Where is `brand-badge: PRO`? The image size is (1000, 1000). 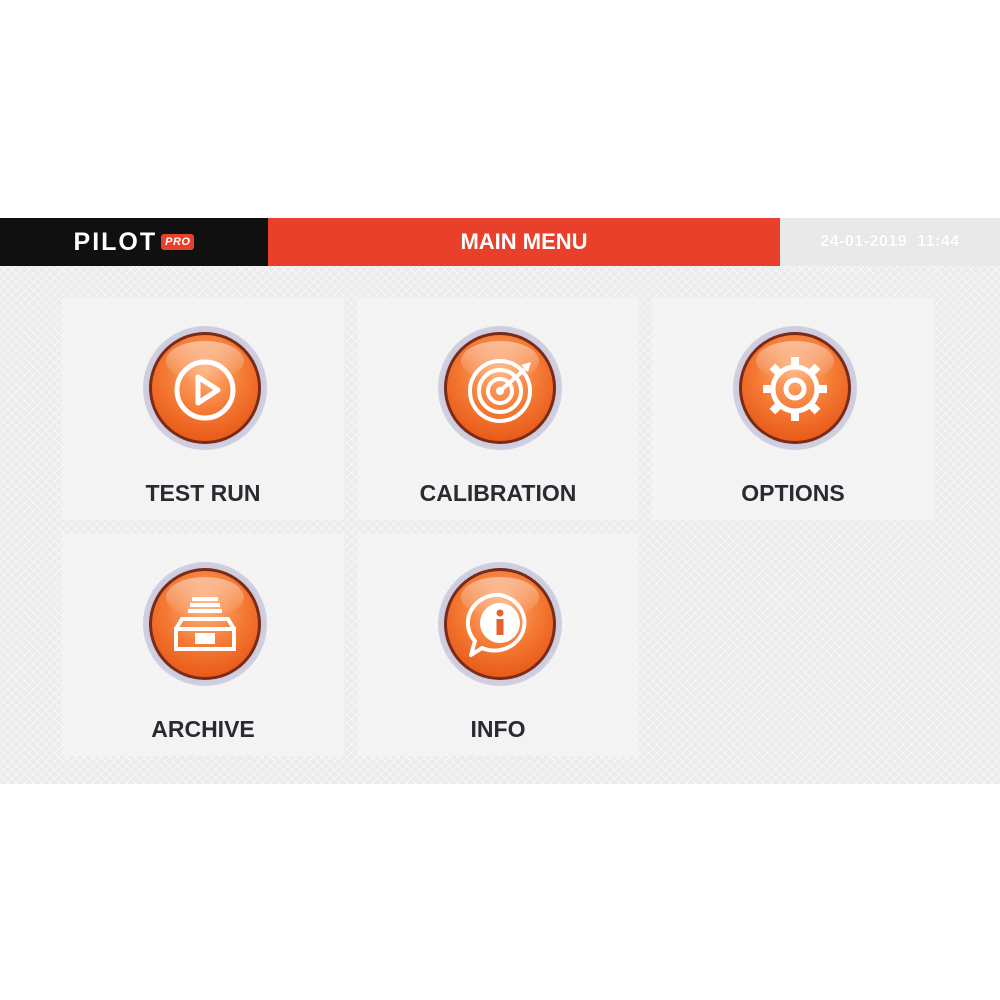
brand-badge: PRO is located at coordinates (178, 242).